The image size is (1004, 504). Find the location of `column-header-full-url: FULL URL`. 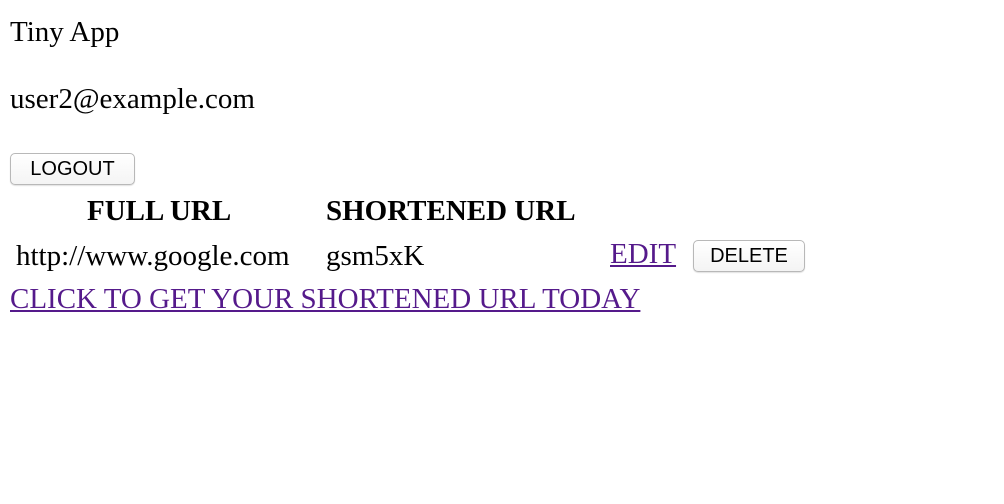

column-header-full-url: FULL URL is located at coordinates (159, 211).